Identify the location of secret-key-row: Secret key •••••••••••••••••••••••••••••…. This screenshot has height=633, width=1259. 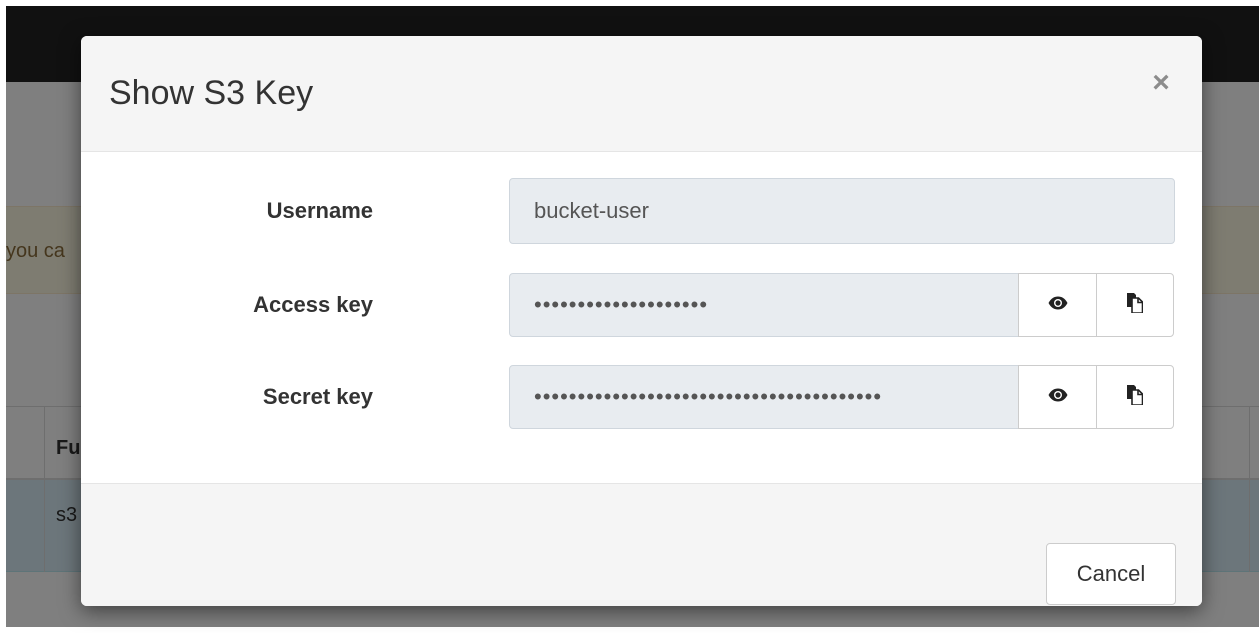
(641, 397).